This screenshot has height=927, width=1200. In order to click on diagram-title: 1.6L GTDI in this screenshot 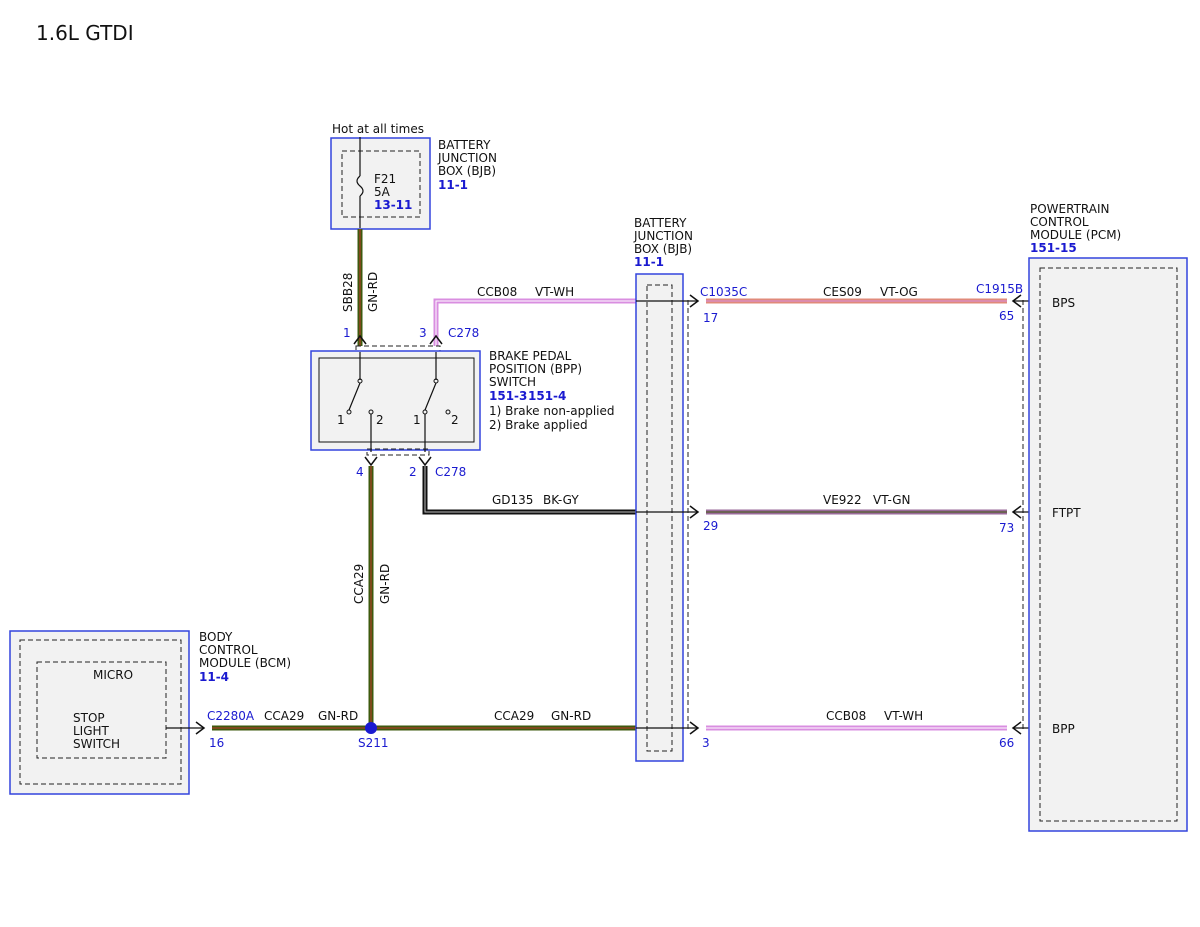, I will do `click(85, 33)`.